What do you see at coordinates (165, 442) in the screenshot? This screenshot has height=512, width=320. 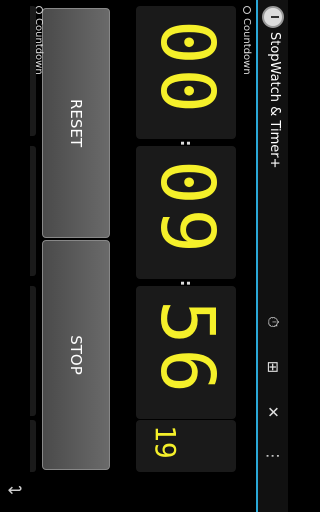 I see `hundredths-digits: 19` at bounding box center [165, 442].